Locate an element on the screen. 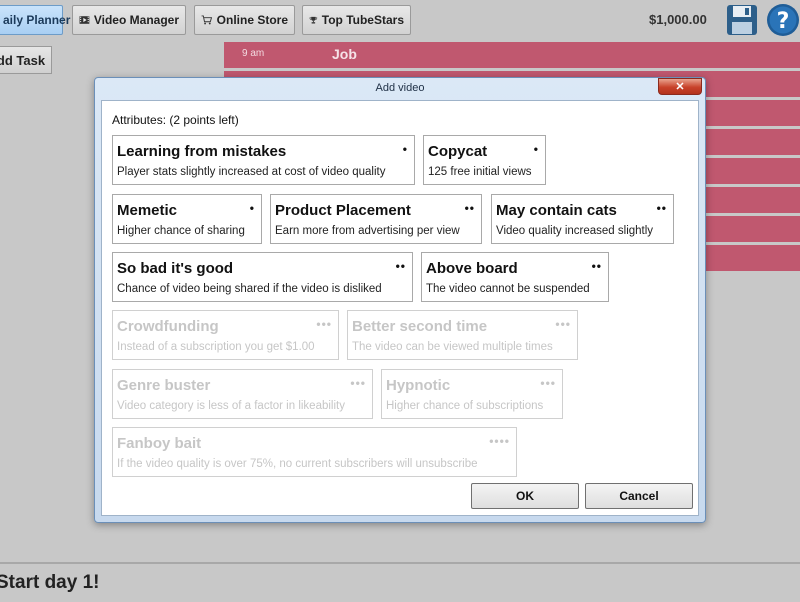 The height and width of the screenshot is (602, 800). dialog-title: Add video is located at coordinates (400, 88).